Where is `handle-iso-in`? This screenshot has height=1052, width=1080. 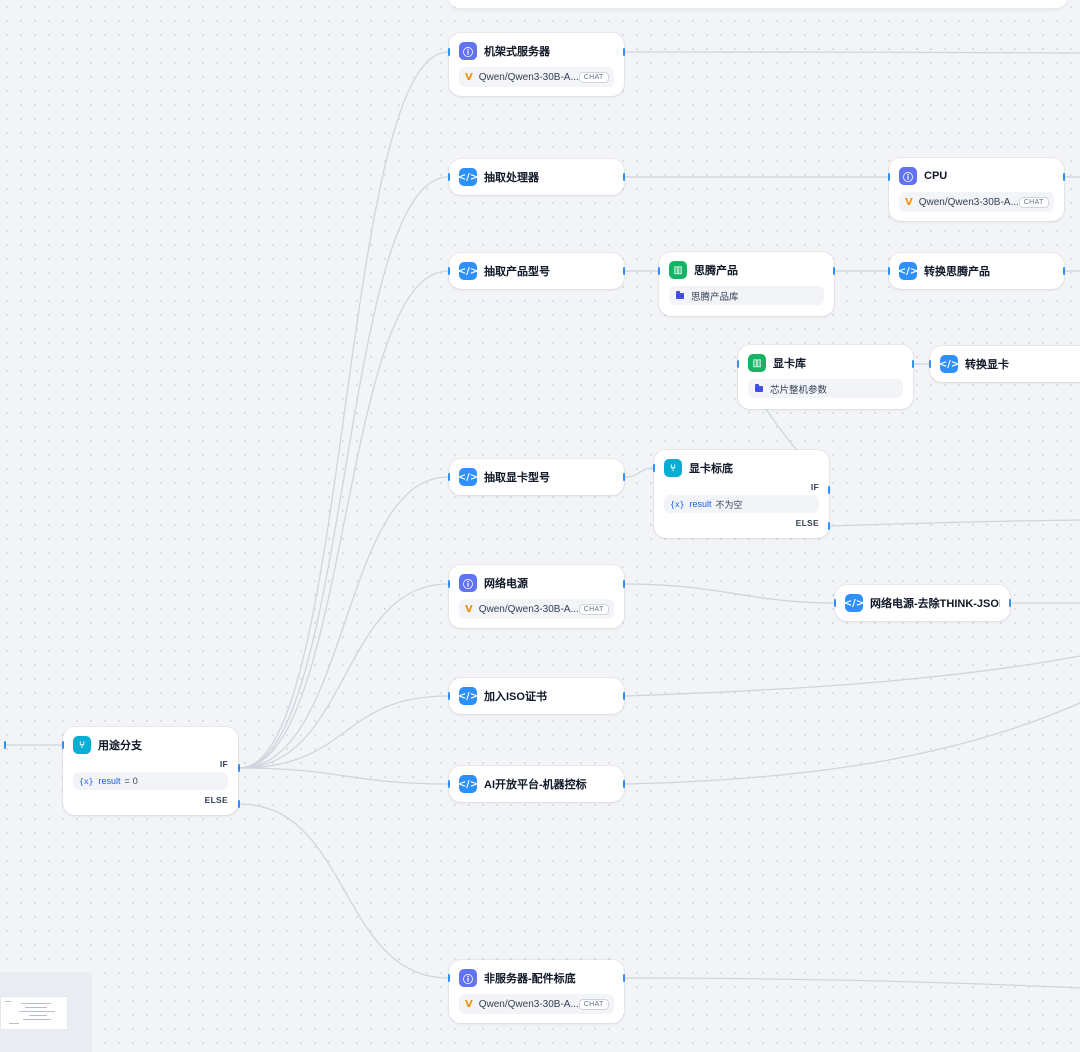 handle-iso-in is located at coordinates (449, 696).